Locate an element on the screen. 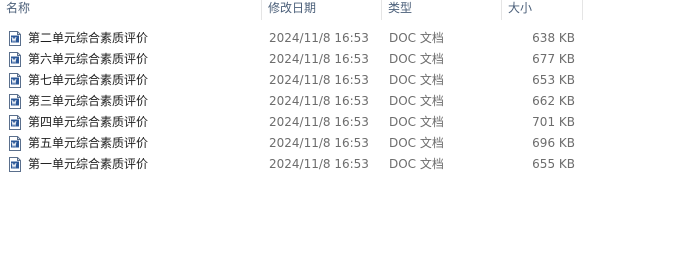 Image resolution: width=679 pixels, height=256 pixels. file-name: 第六单元综合素质评价 is located at coordinates (88, 59).